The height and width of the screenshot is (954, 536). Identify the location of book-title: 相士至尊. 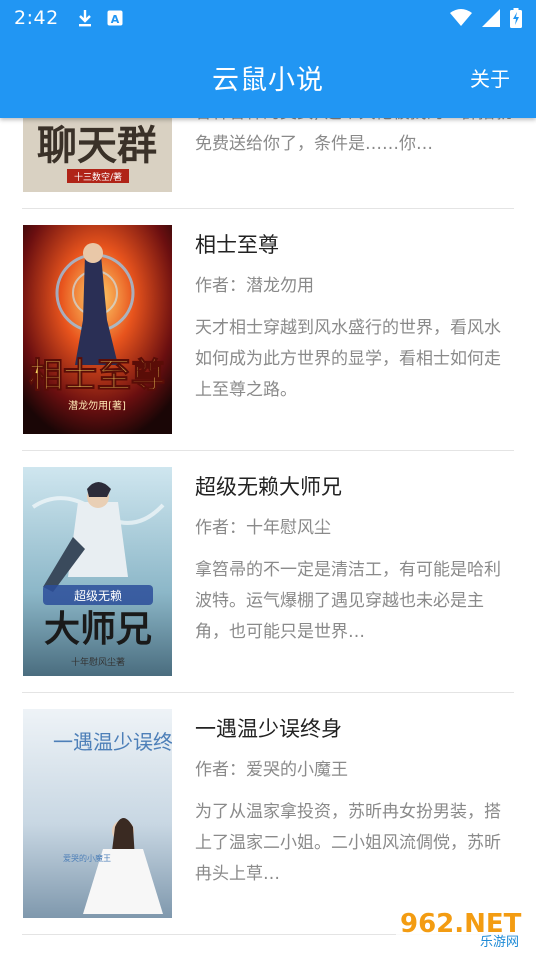
(237, 245).